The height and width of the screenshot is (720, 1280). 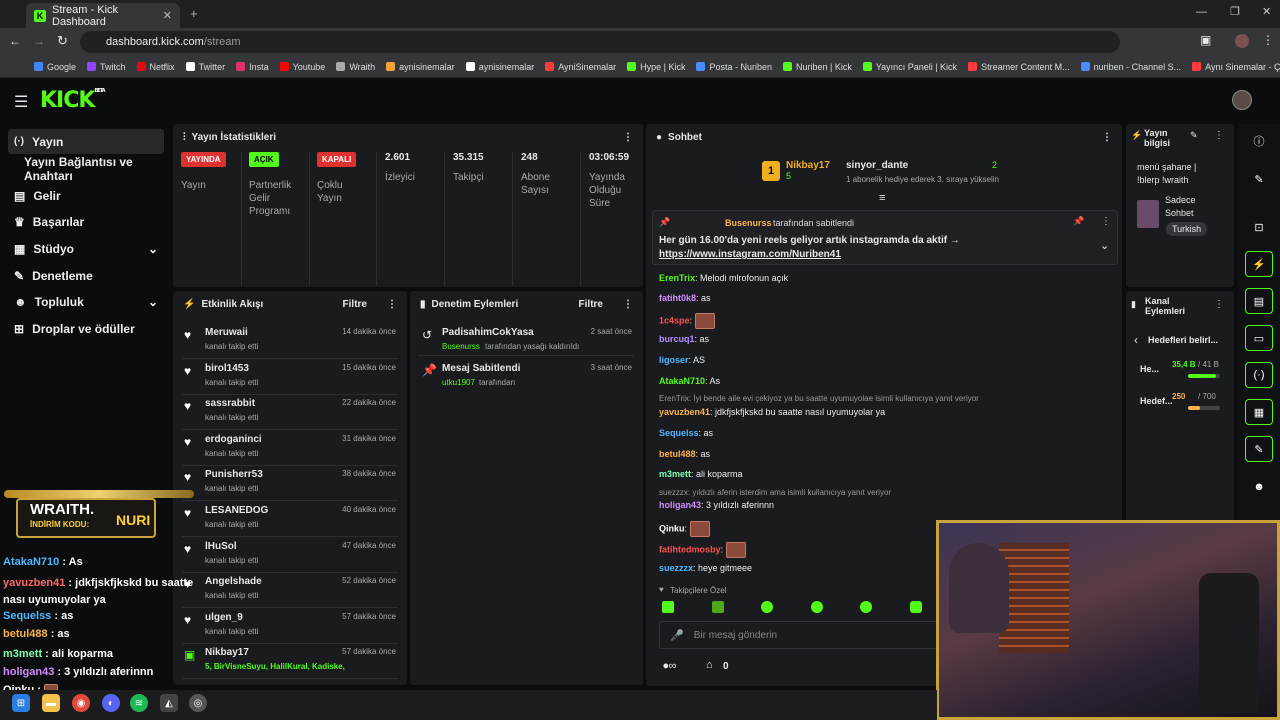 I want to click on chat-message: ligoser: AS, so click(x=682, y=360).